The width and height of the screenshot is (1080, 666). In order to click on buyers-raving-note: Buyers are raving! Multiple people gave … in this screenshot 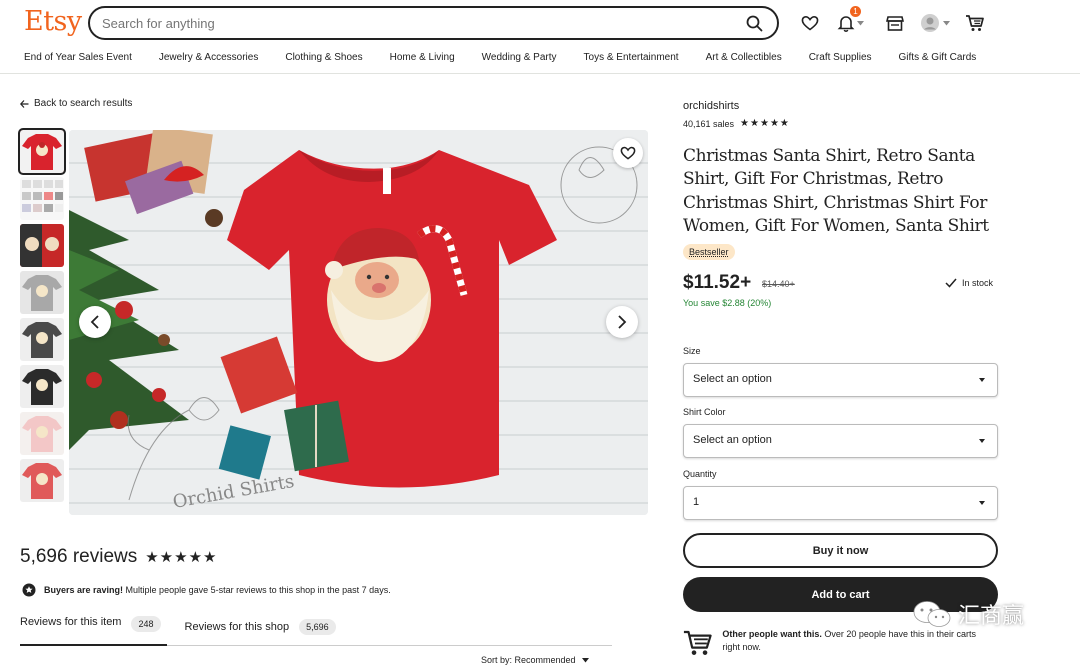, I will do `click(206, 590)`.